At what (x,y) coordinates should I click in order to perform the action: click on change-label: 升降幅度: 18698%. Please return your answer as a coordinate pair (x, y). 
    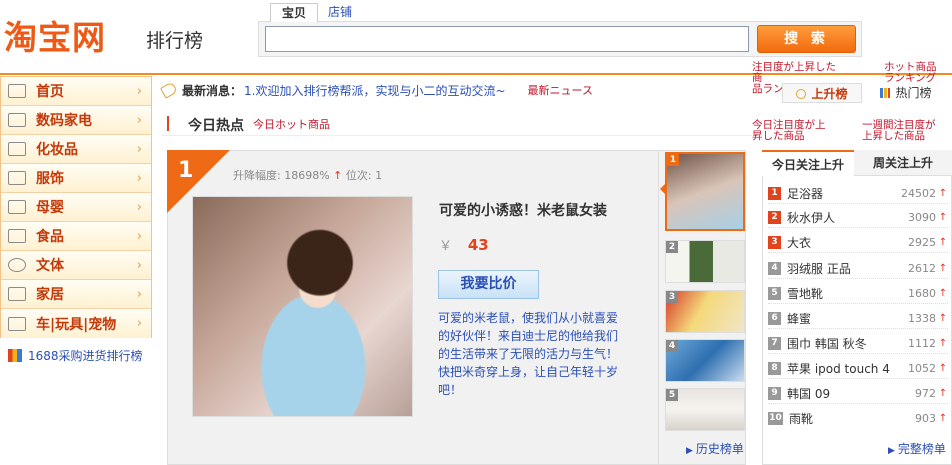
    Looking at the image, I should click on (281, 175).